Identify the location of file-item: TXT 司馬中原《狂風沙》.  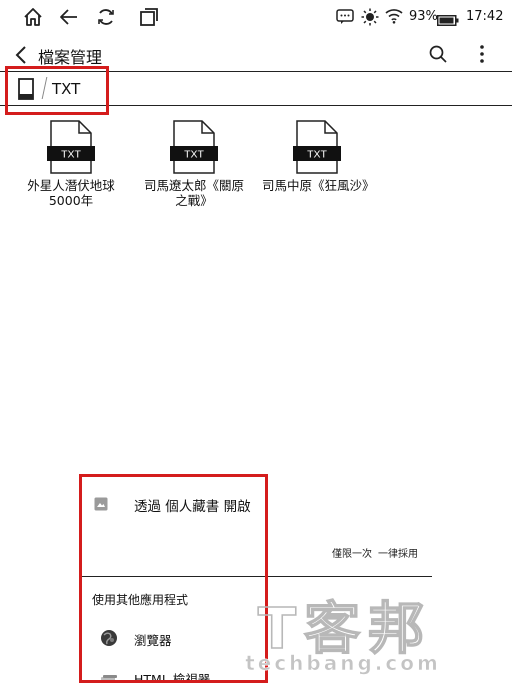
(317, 156).